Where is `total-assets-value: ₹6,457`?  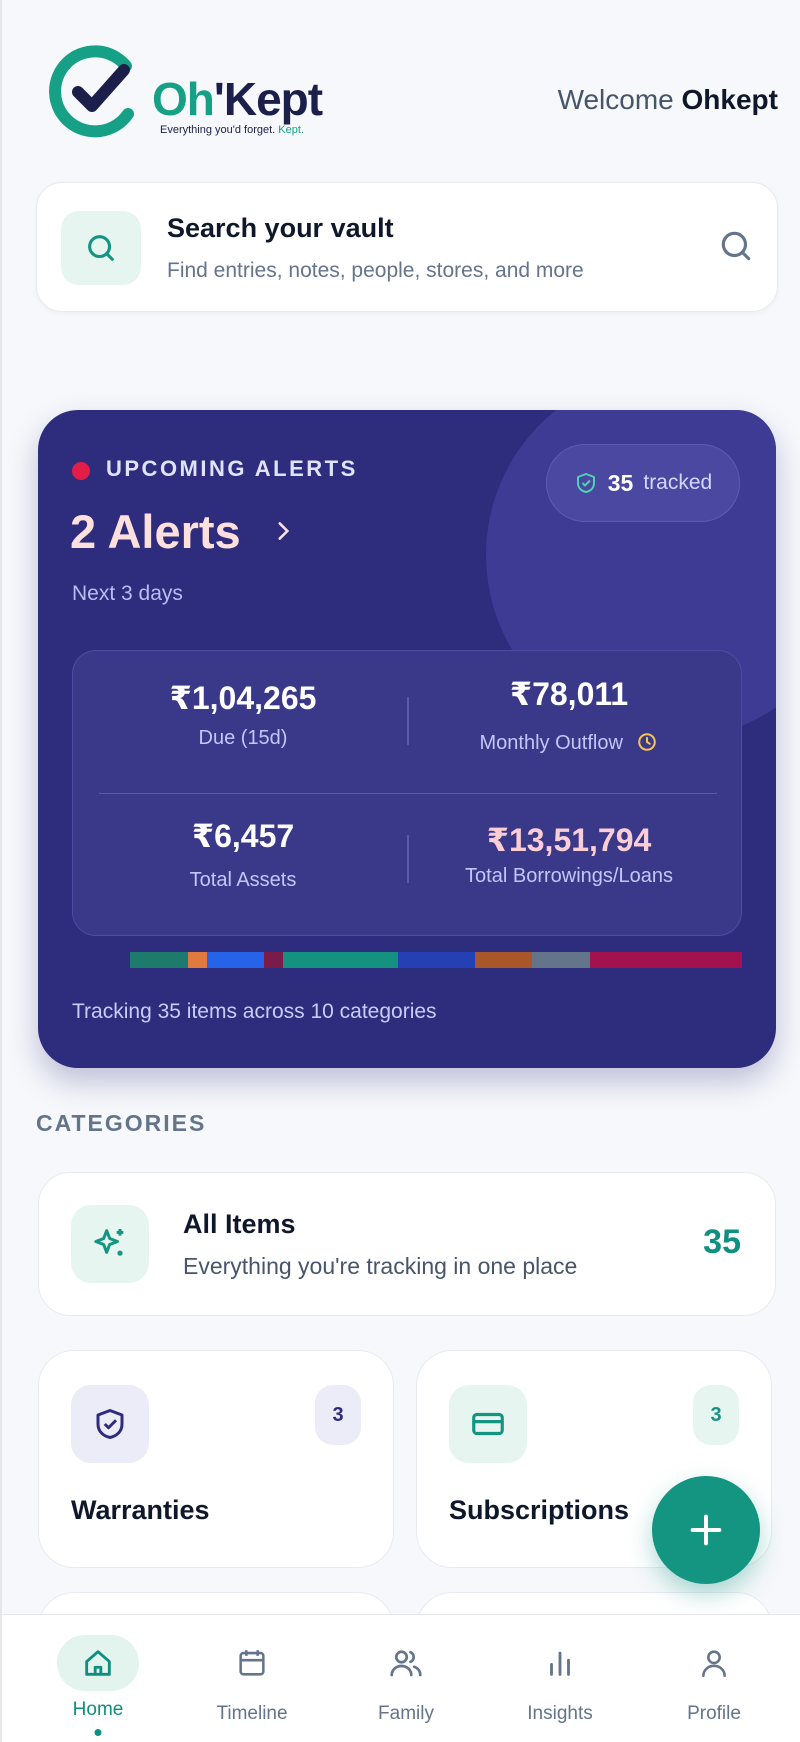 total-assets-value: ₹6,457 is located at coordinates (243, 836).